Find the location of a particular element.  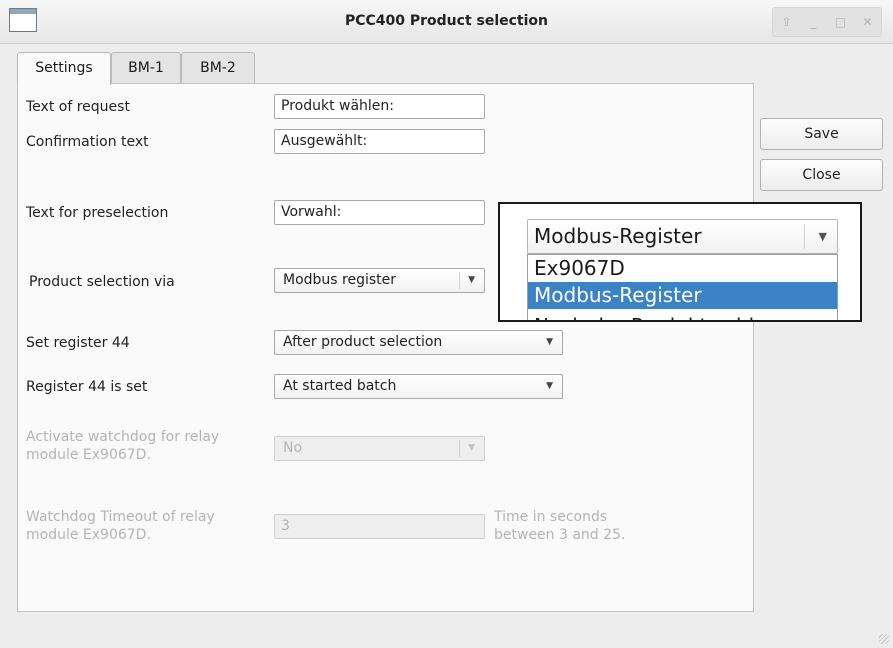

window-controls: ⇧ _ □ ✕ is located at coordinates (827, 22).